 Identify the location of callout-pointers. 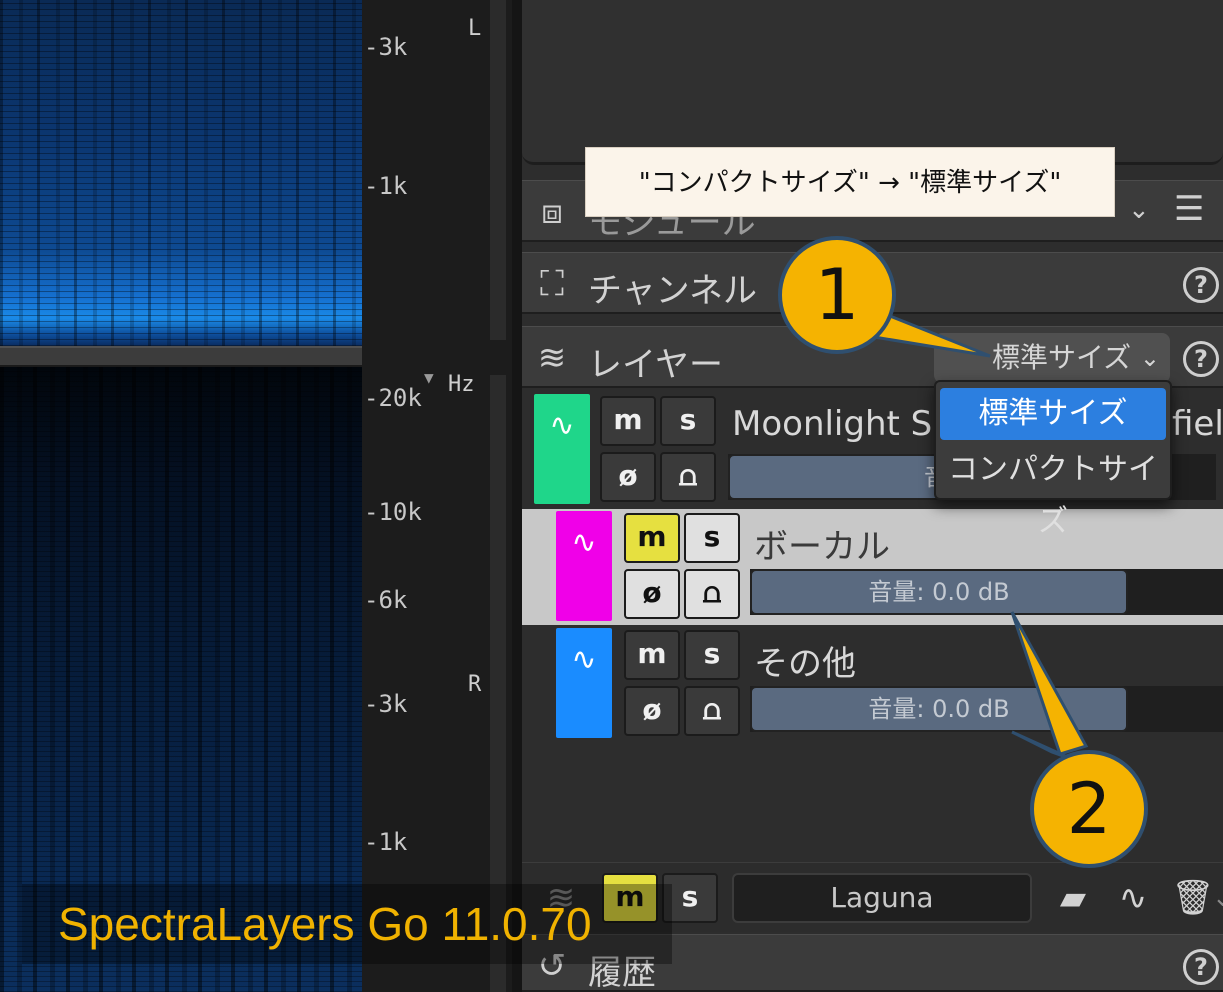
(977, 536).